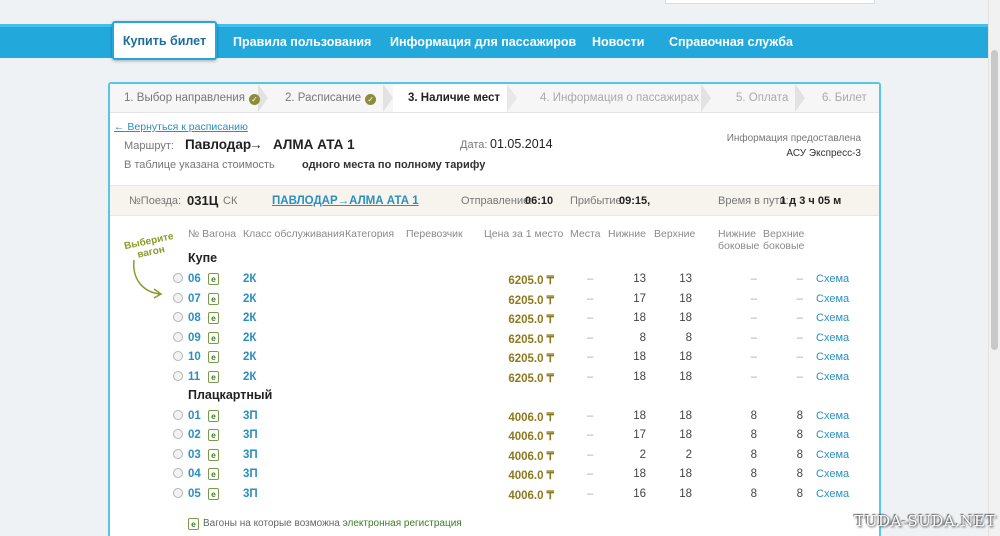 The image size is (1000, 536). I want to click on wagon-row: 05 e 3П 4006.0 ₸ – 16 18 8 8 Схема, so click(494, 495).